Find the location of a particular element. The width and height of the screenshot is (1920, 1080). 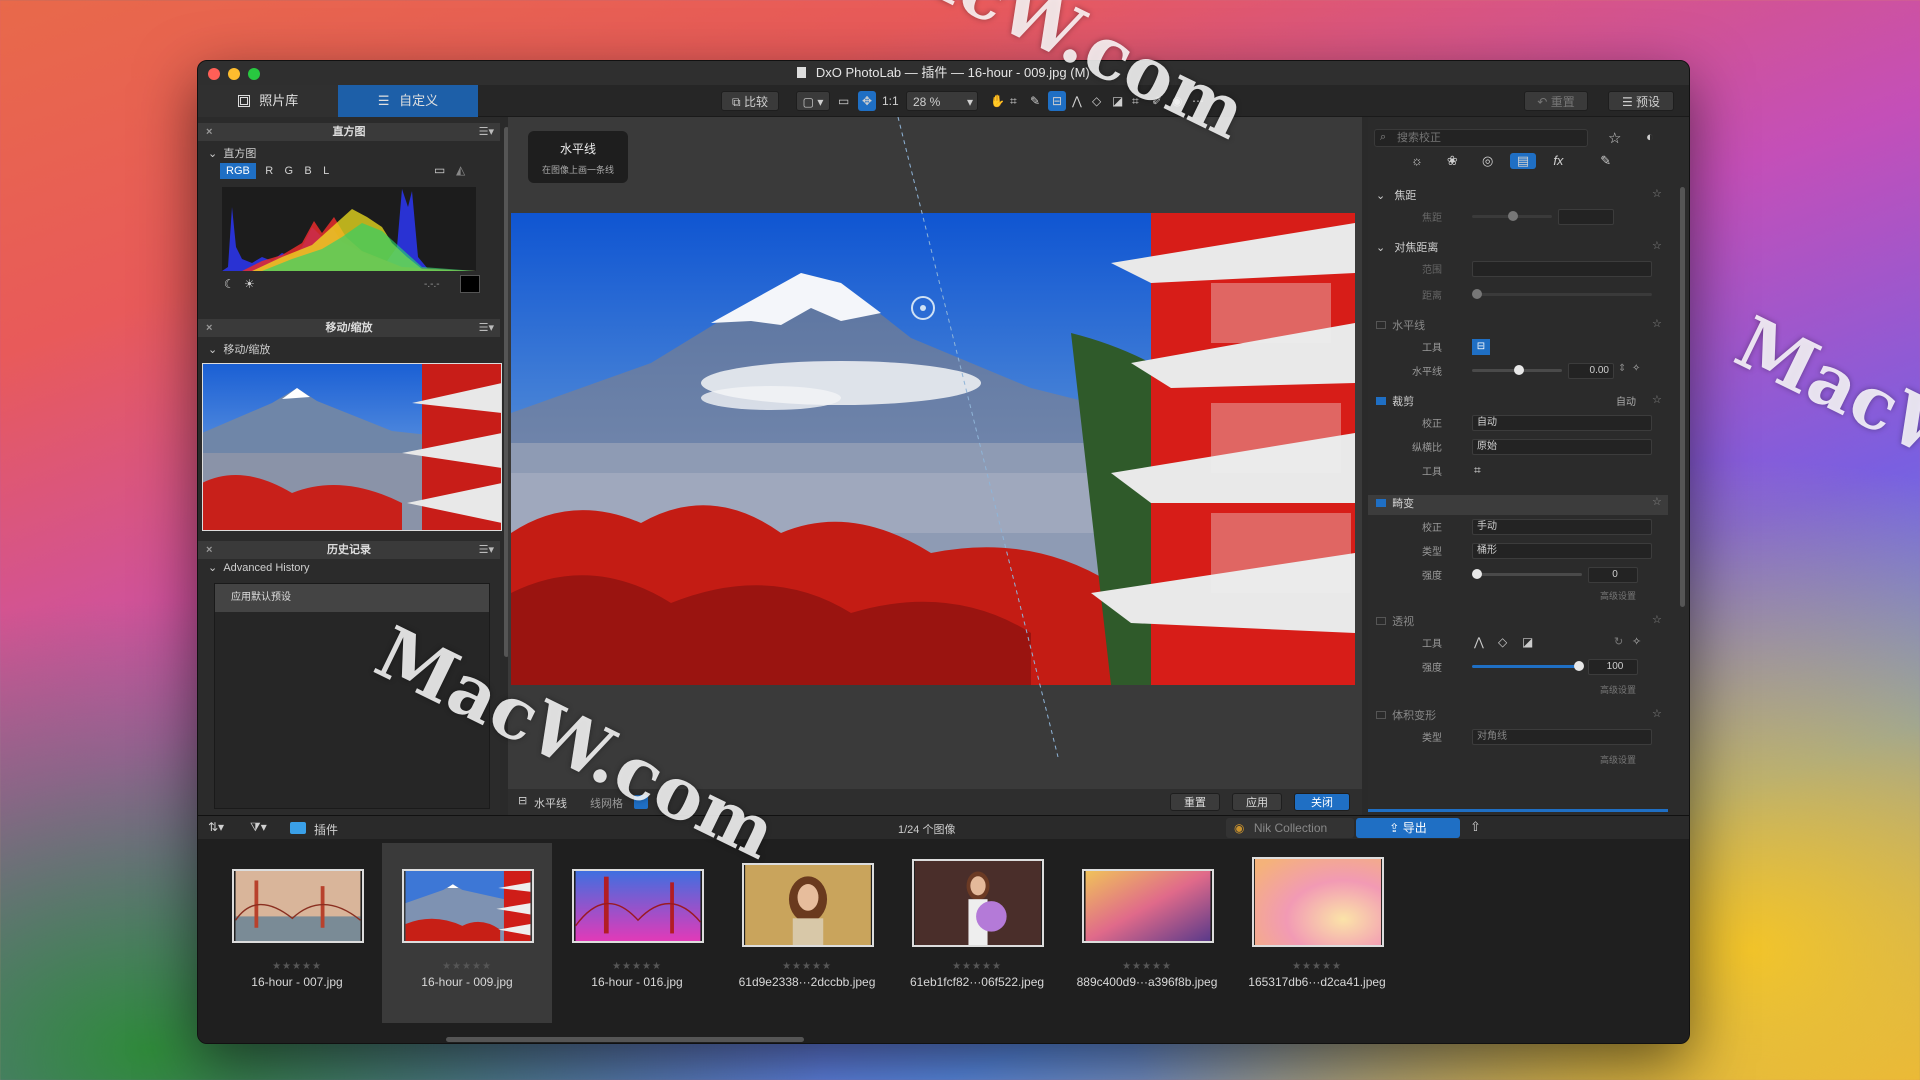

perspective-strength-slider is located at coordinates (1527, 666).